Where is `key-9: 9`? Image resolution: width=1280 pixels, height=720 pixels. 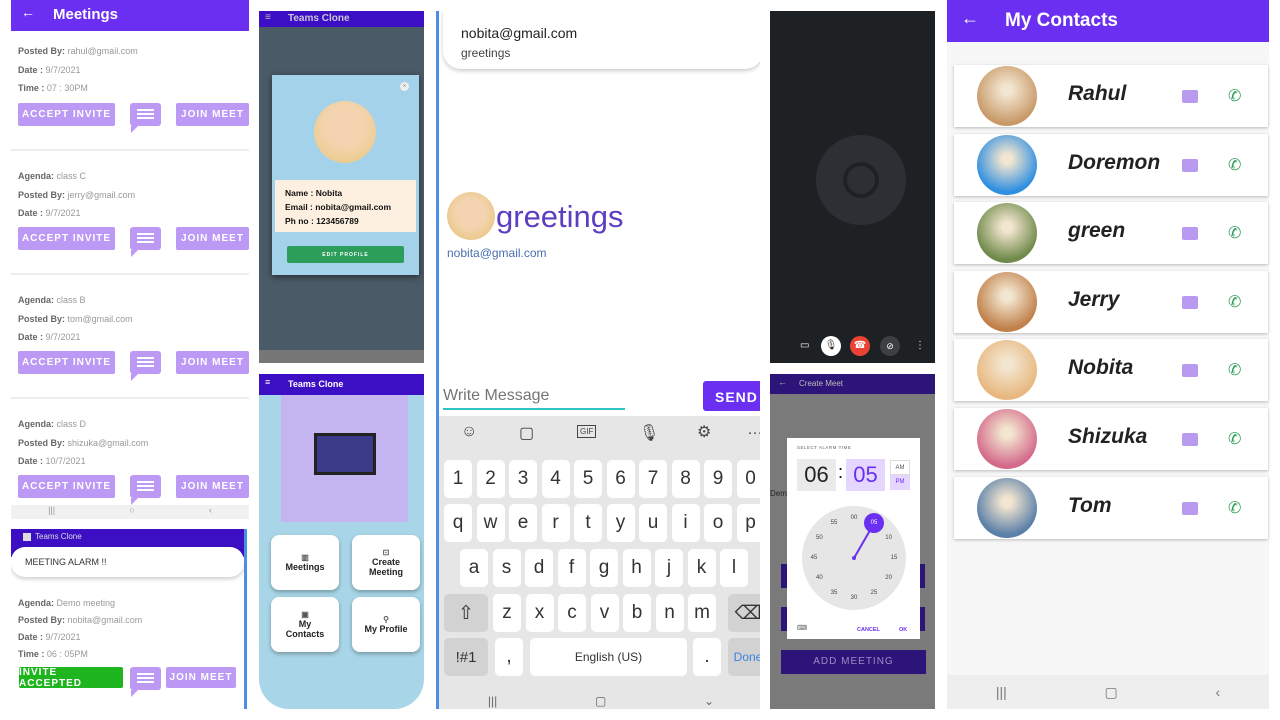 key-9: 9 is located at coordinates (718, 479).